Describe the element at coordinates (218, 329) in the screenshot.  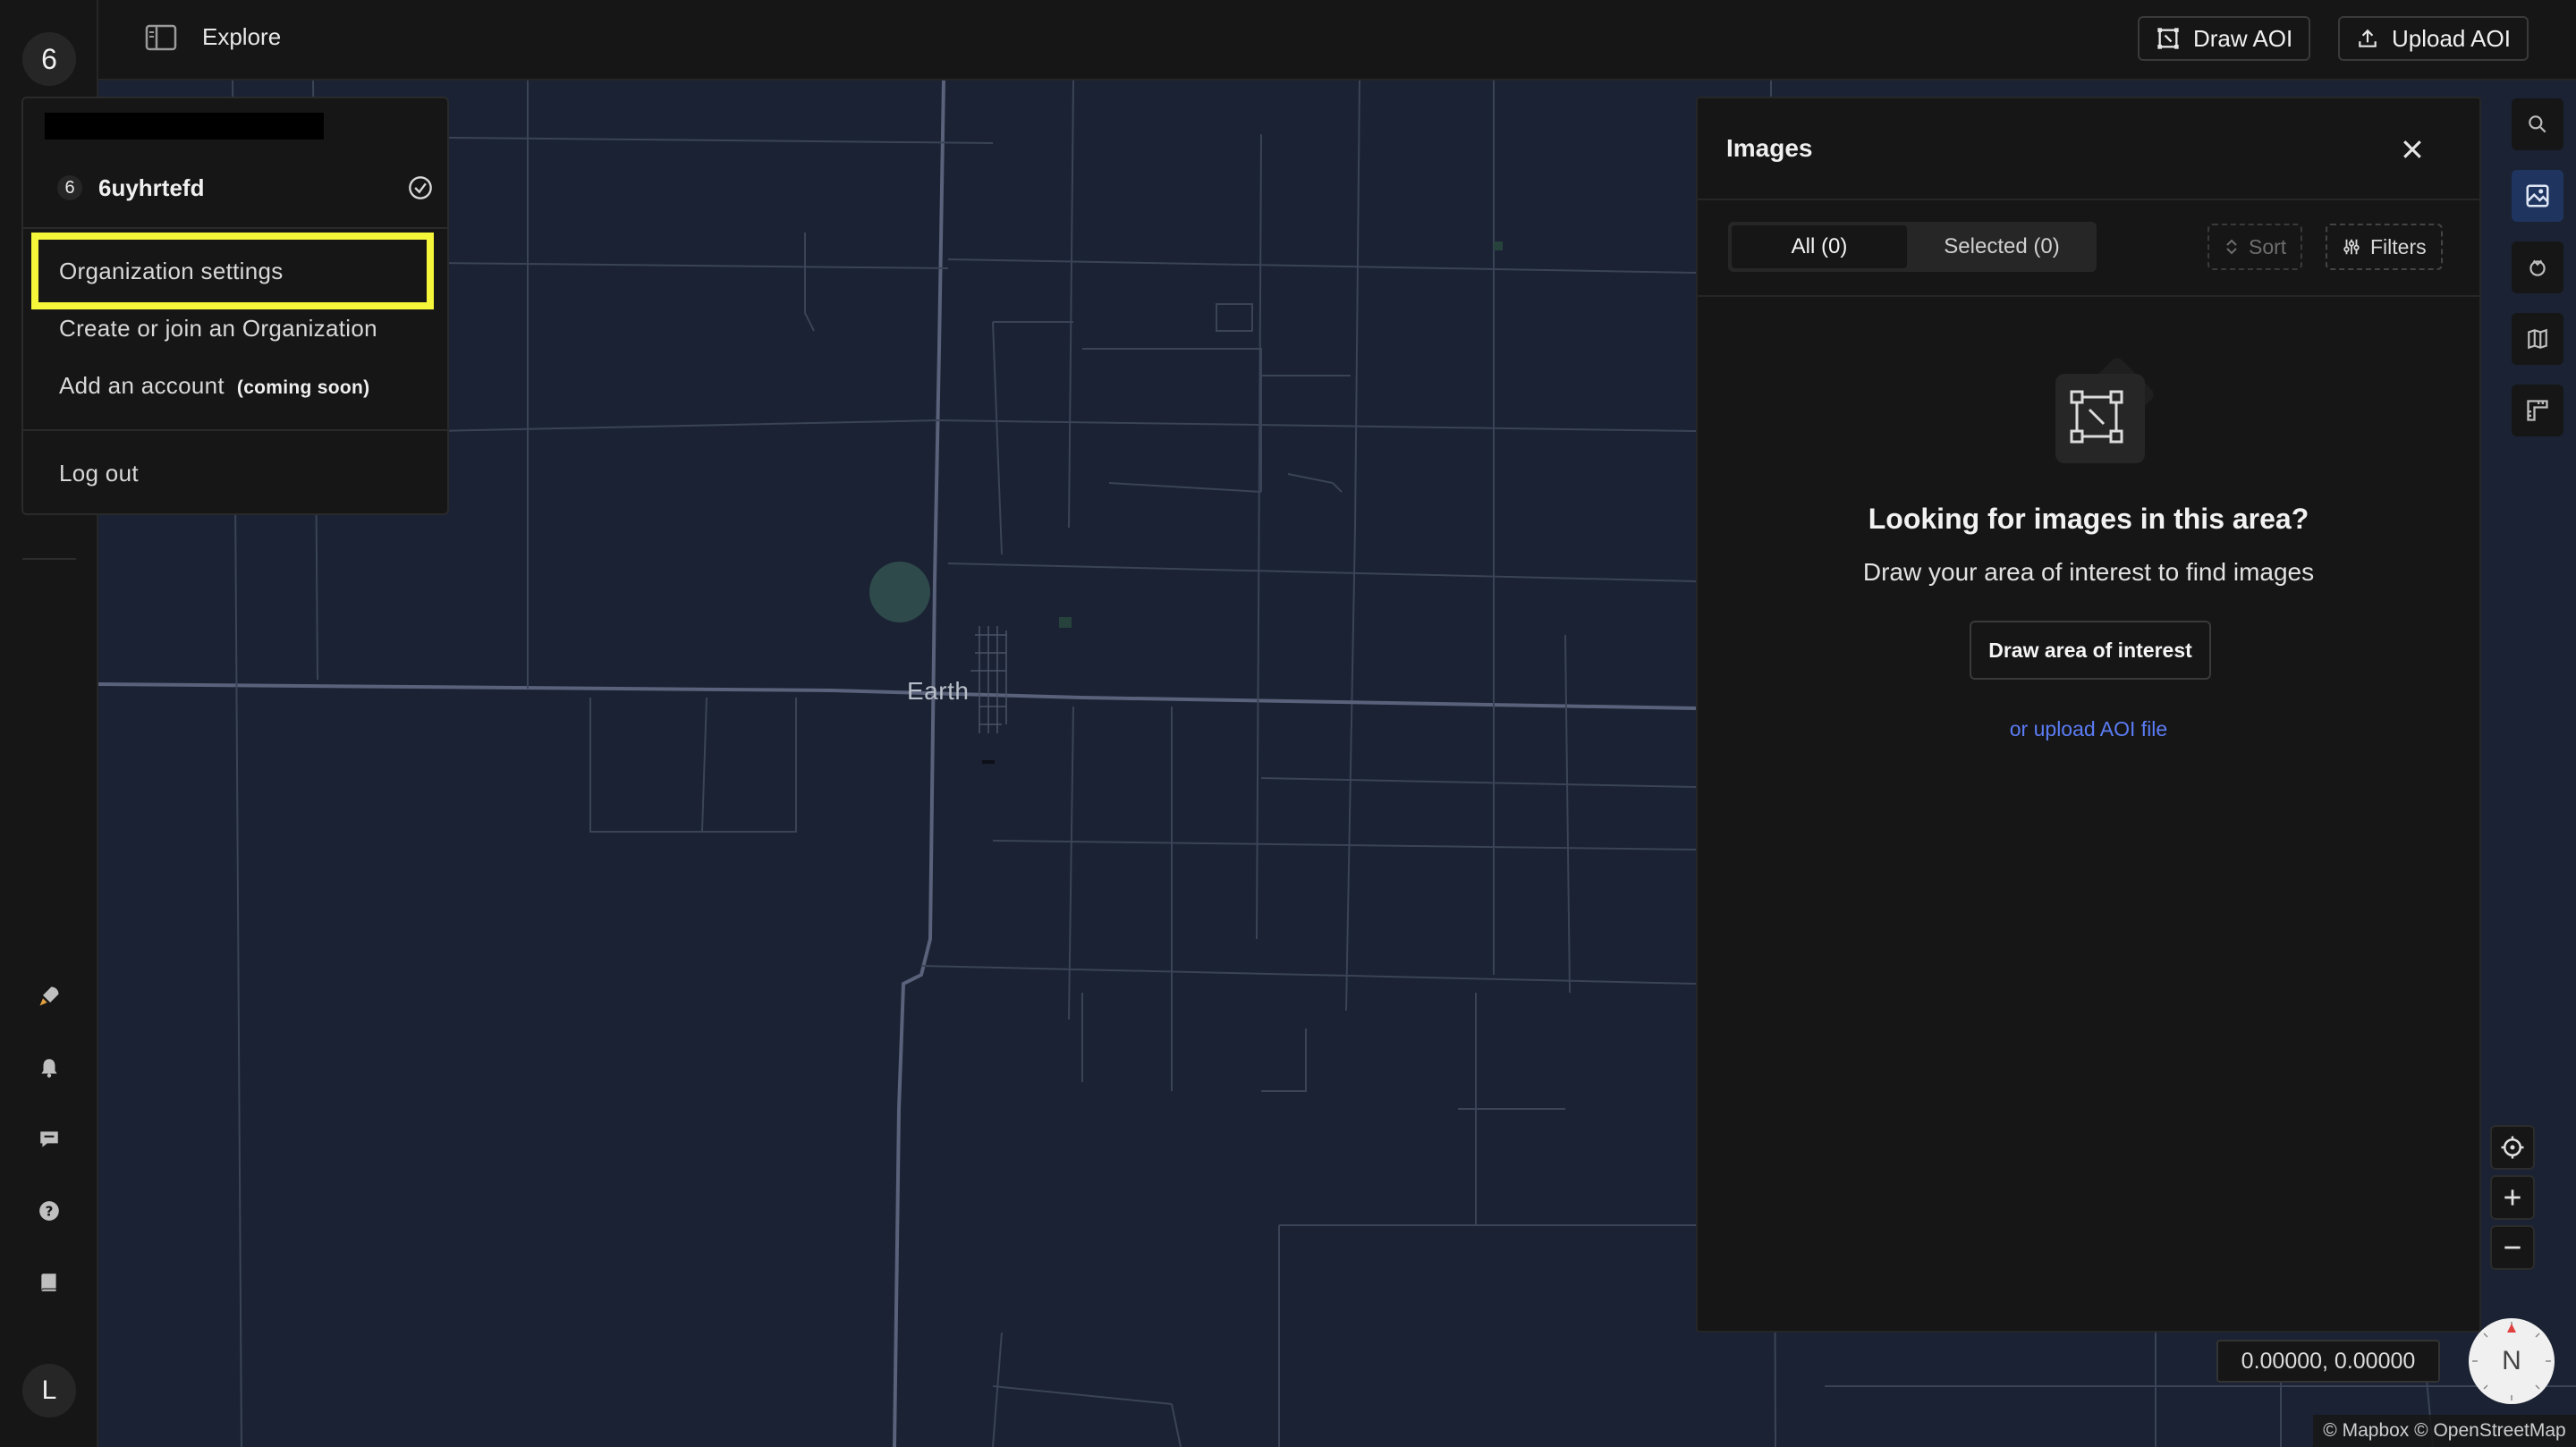
I see `menu-item-create-join-org: Create or join an Organization` at that location.